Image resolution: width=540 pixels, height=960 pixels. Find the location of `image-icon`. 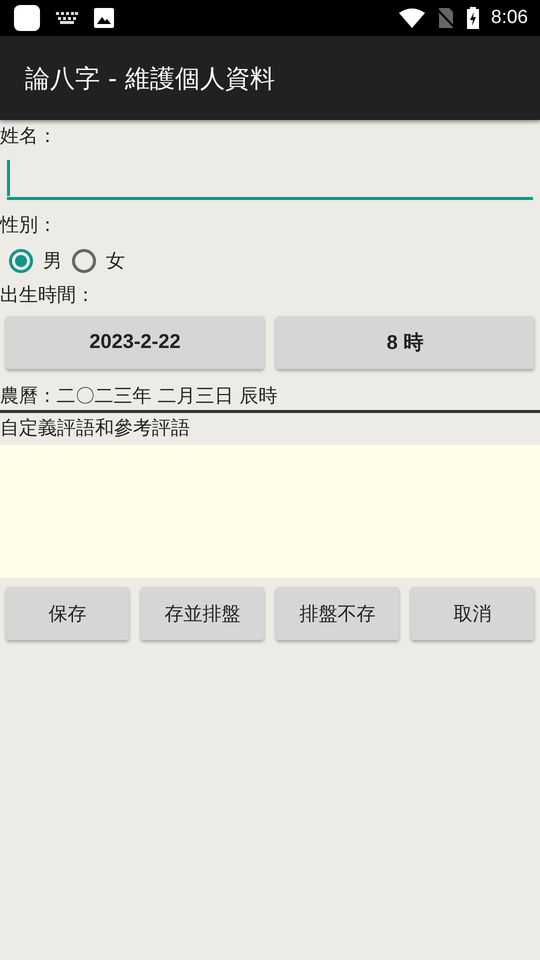

image-icon is located at coordinates (104, 18).